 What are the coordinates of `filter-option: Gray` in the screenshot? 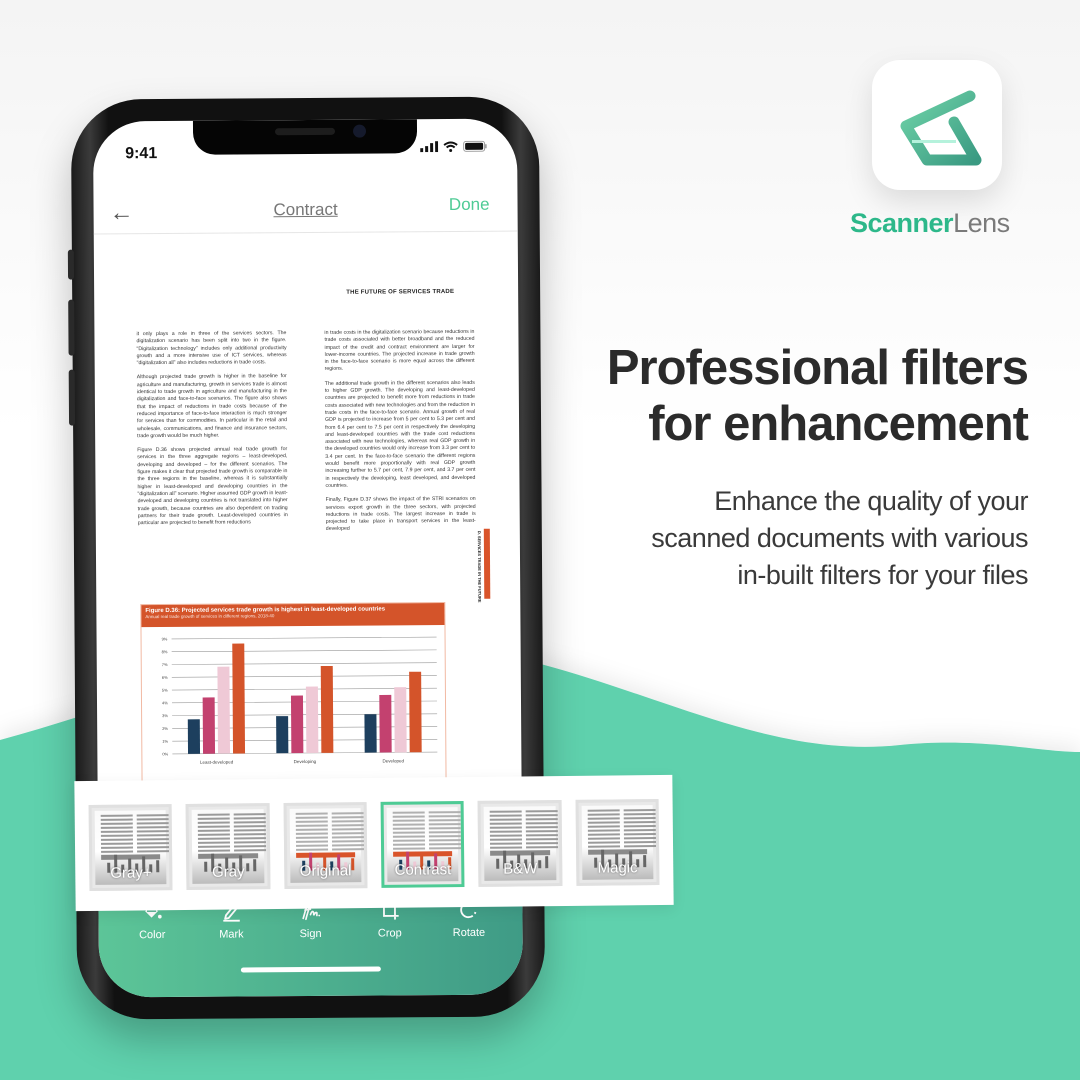 It's located at (228, 846).